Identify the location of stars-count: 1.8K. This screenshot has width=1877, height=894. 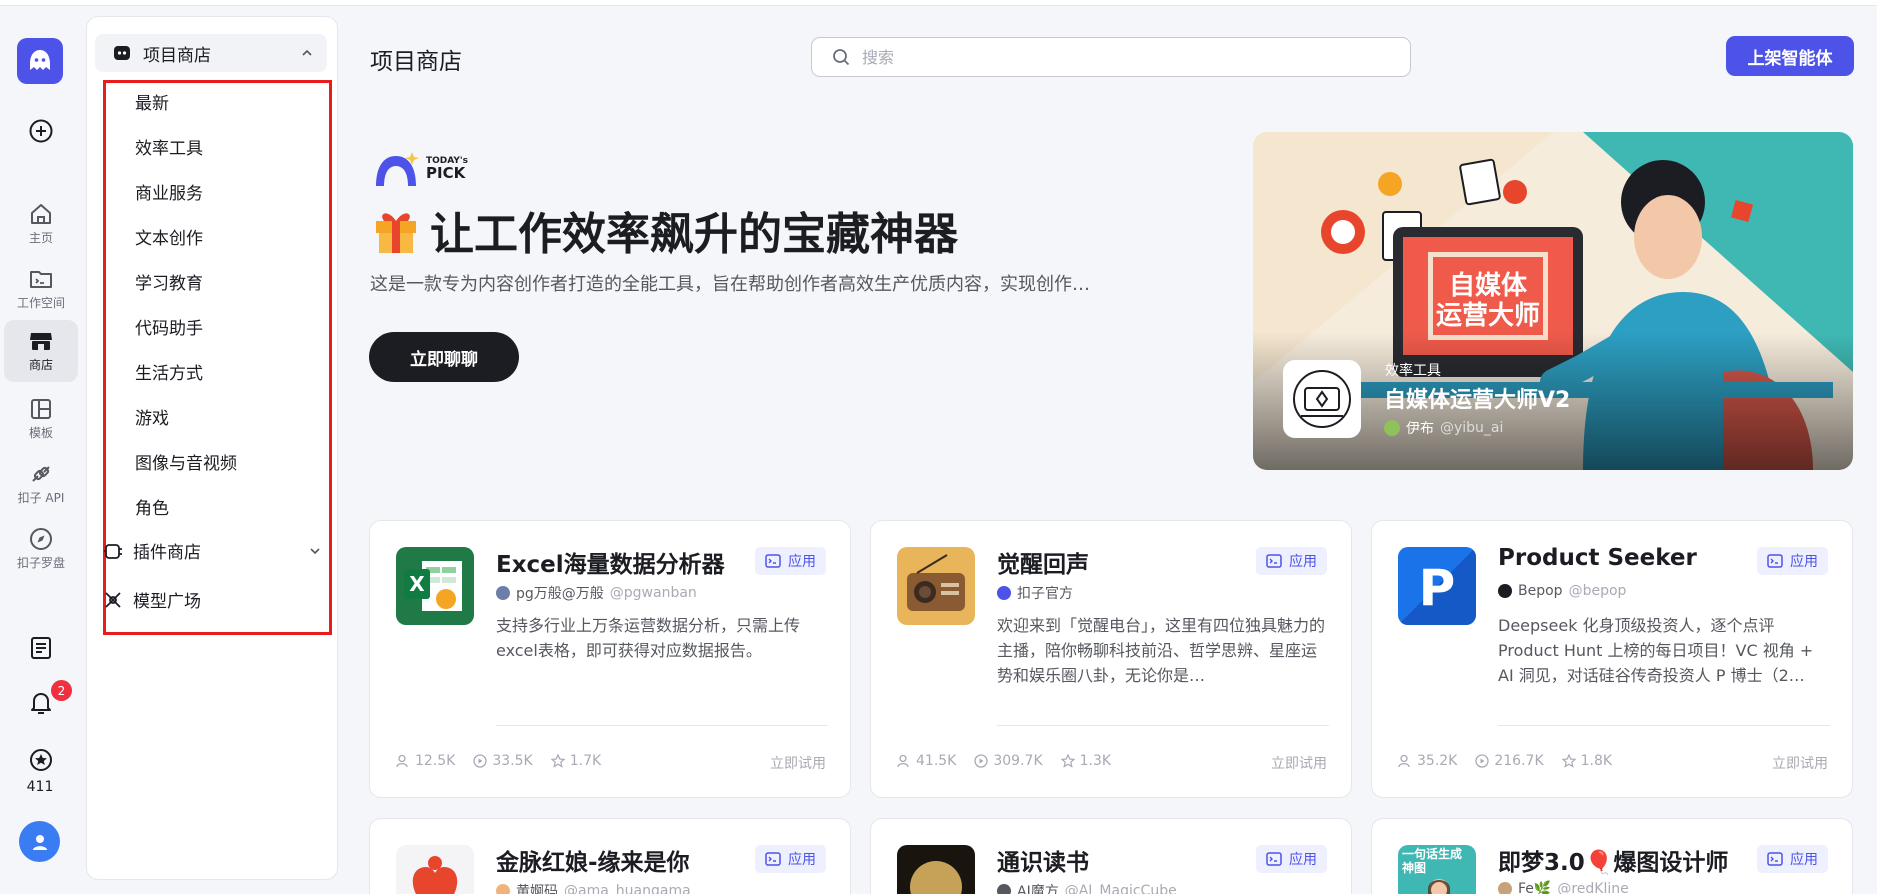
(1596, 761).